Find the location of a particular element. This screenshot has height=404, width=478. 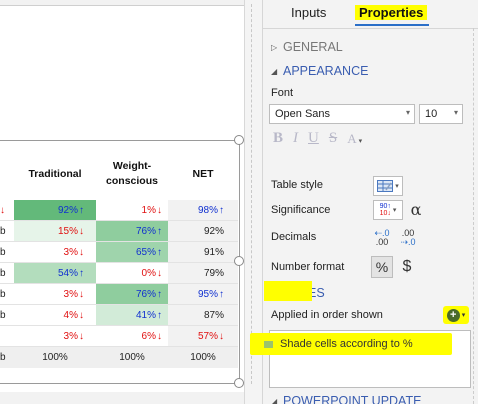

italic-button: I is located at coordinates (295, 138).